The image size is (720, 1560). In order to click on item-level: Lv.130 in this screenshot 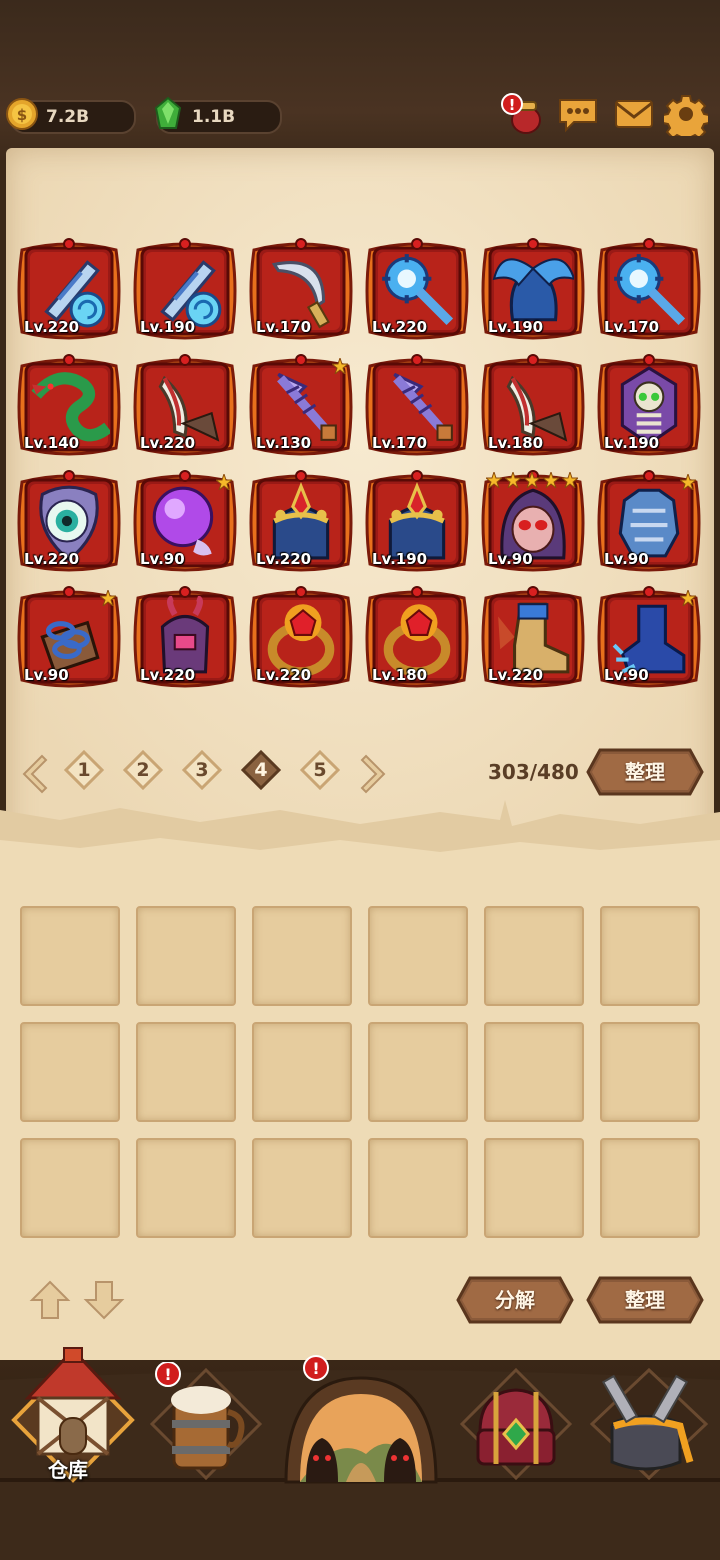, I will do `click(284, 443)`.